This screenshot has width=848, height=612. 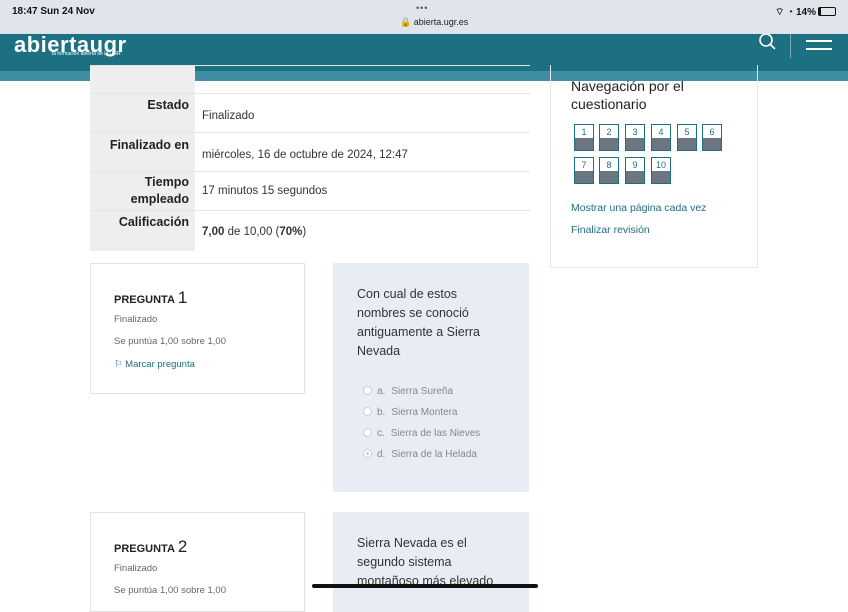 What do you see at coordinates (213, 232) in the screenshot?
I see `score: 7,00` at bounding box center [213, 232].